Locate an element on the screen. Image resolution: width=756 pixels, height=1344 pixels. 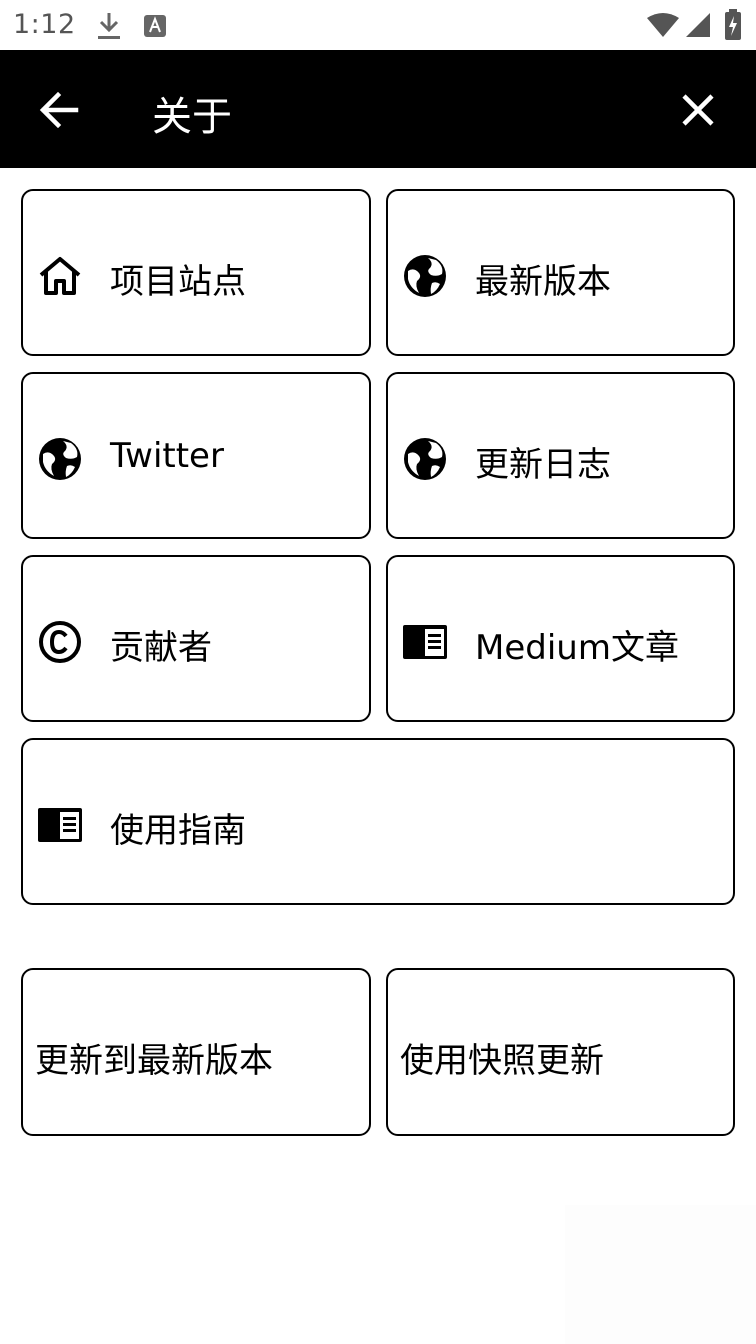
medium-articles-button: Medium文章 is located at coordinates (560, 638).